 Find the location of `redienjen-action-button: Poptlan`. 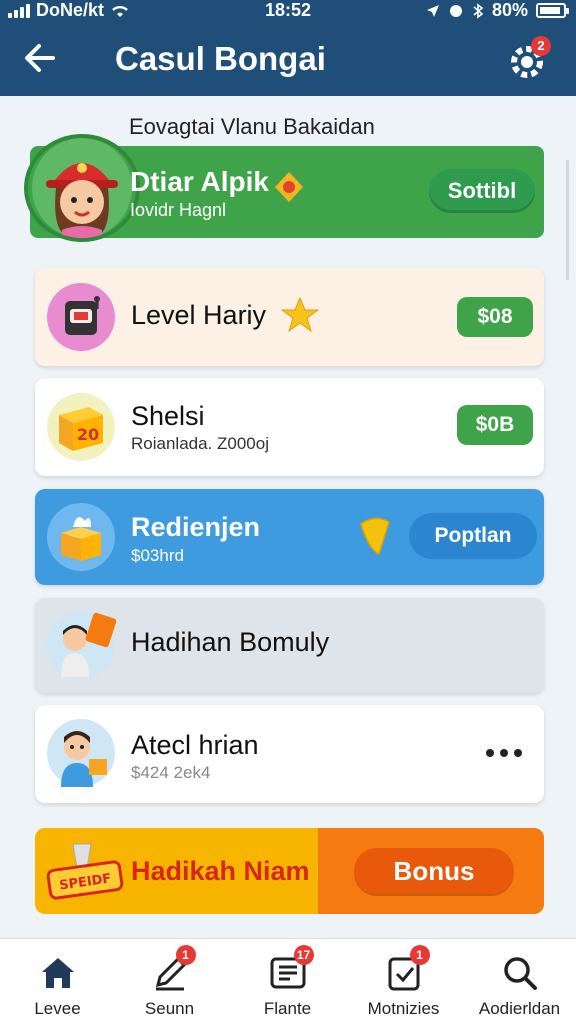

redienjen-action-button: Poptlan is located at coordinates (473, 536).